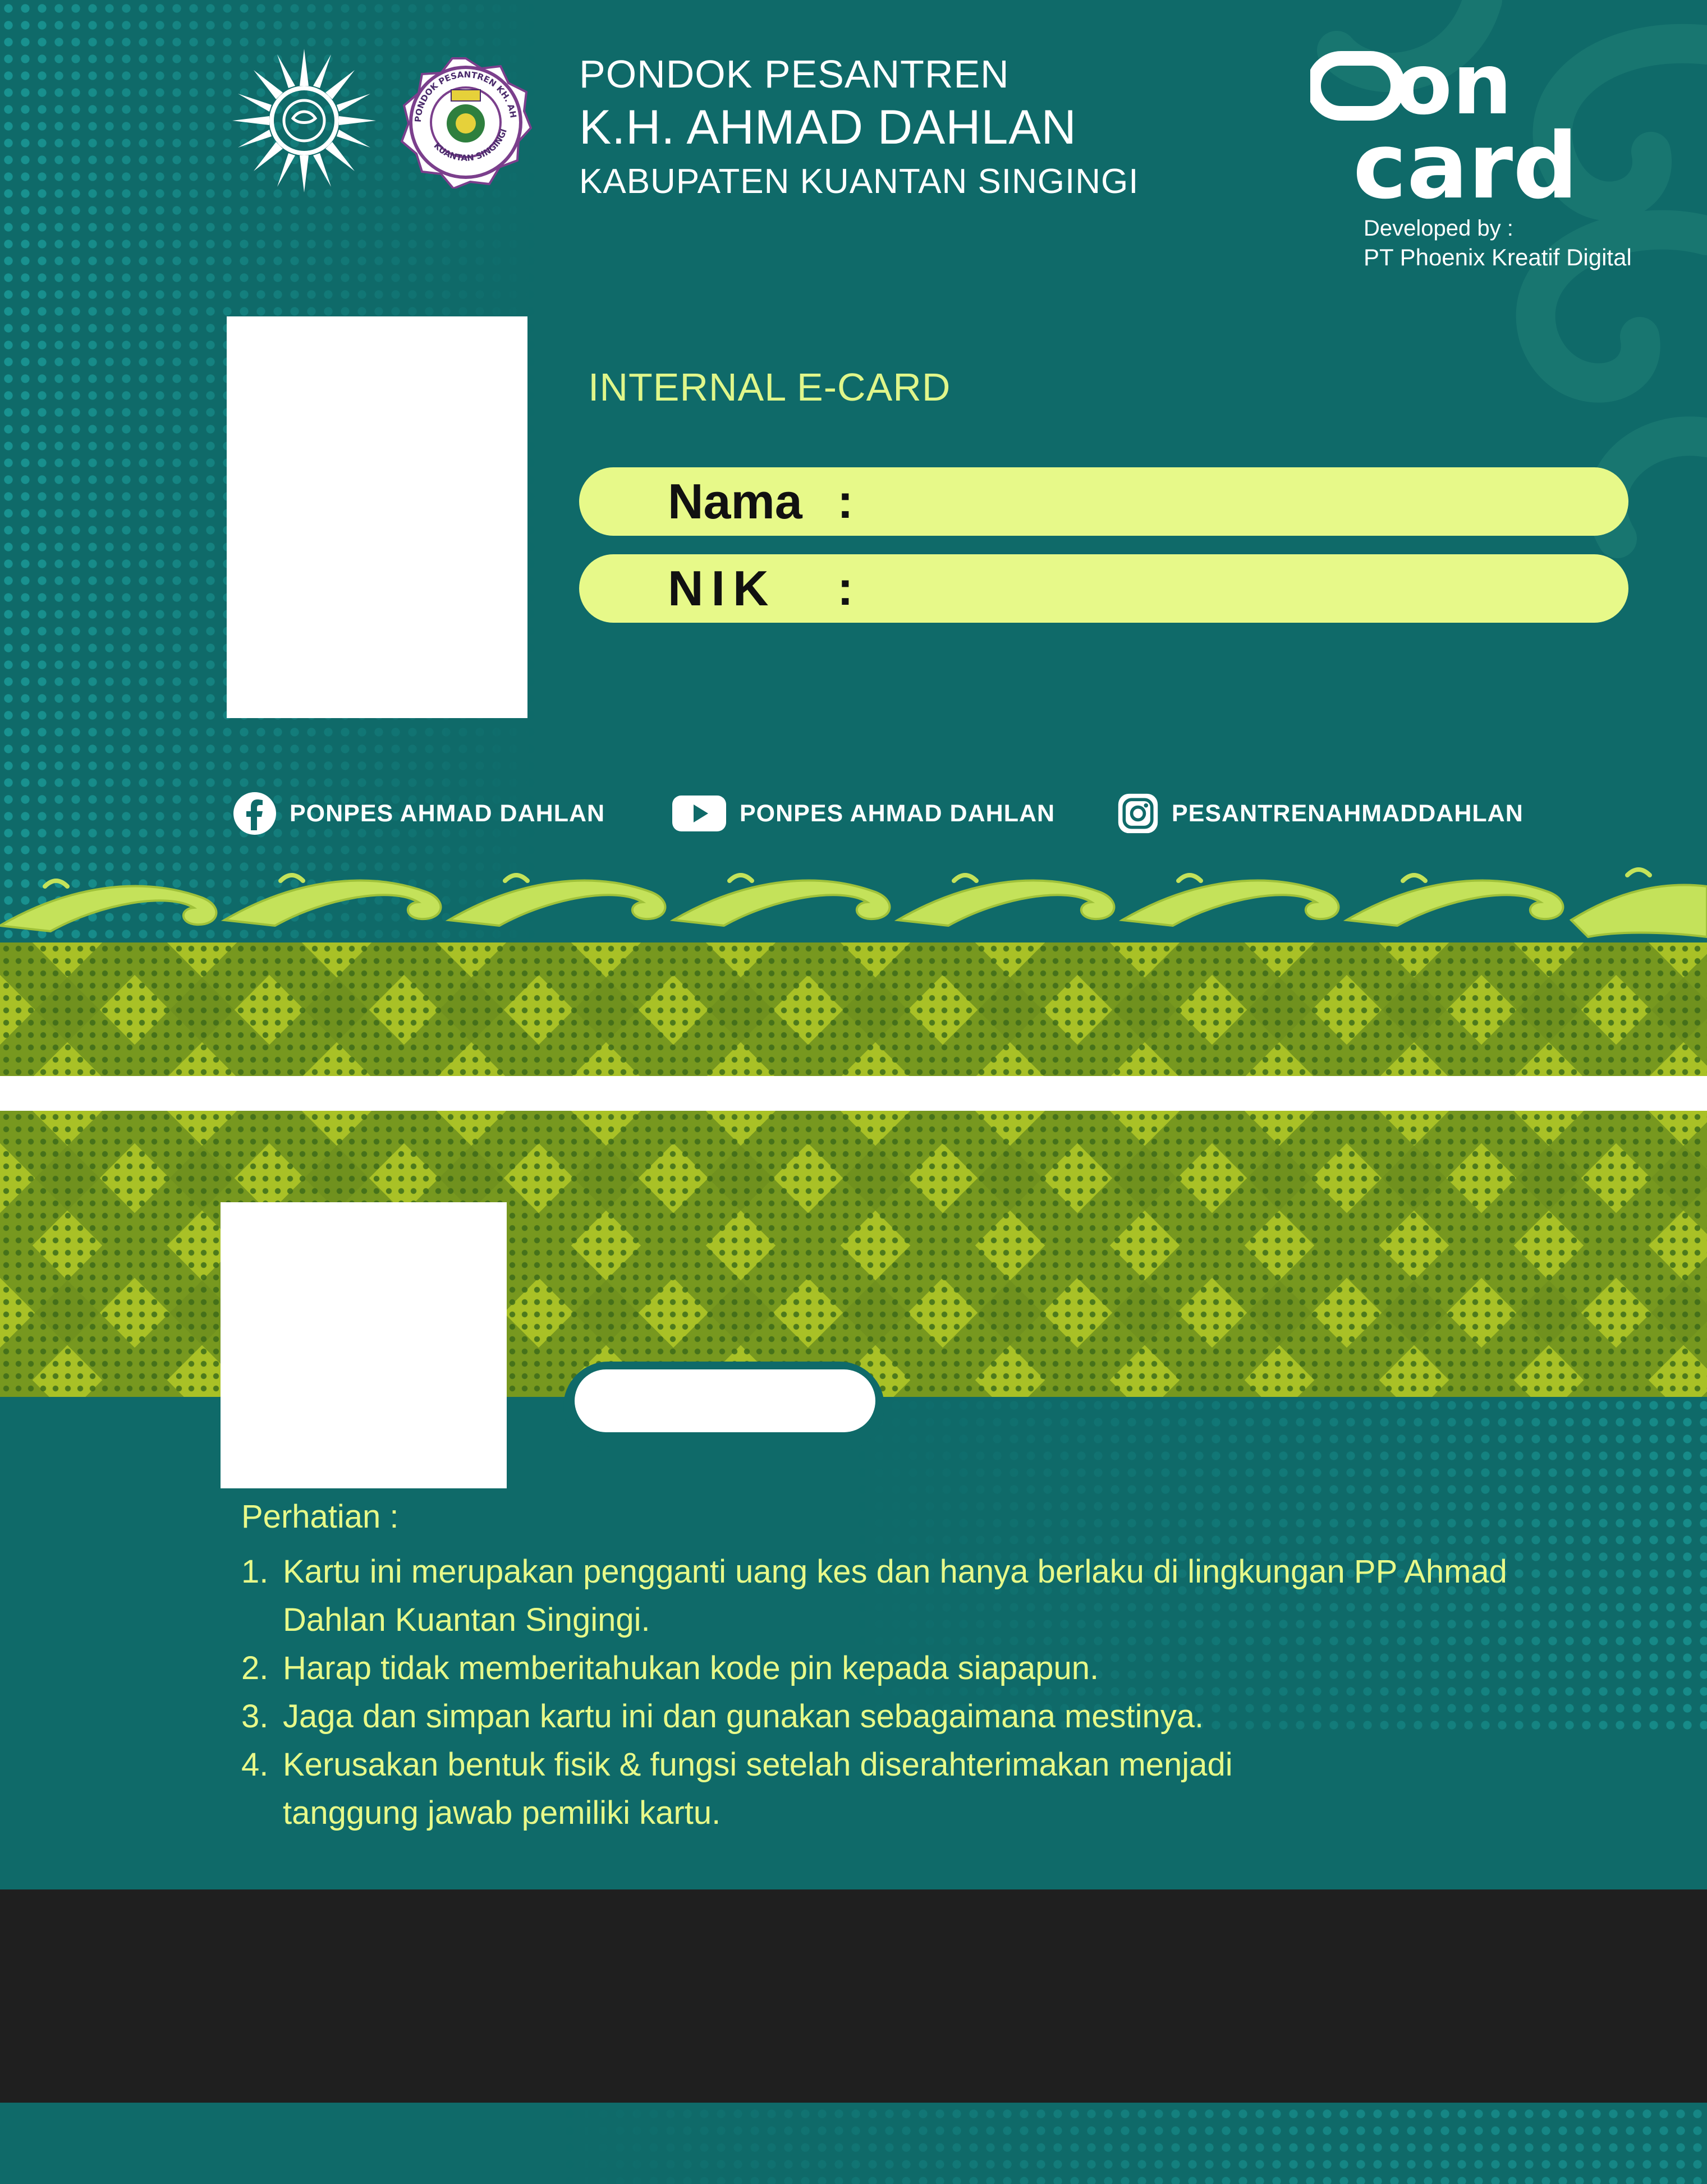 Image resolution: width=1707 pixels, height=2184 pixels. What do you see at coordinates (304, 120) in the screenshot?
I see `organization-logo` at bounding box center [304, 120].